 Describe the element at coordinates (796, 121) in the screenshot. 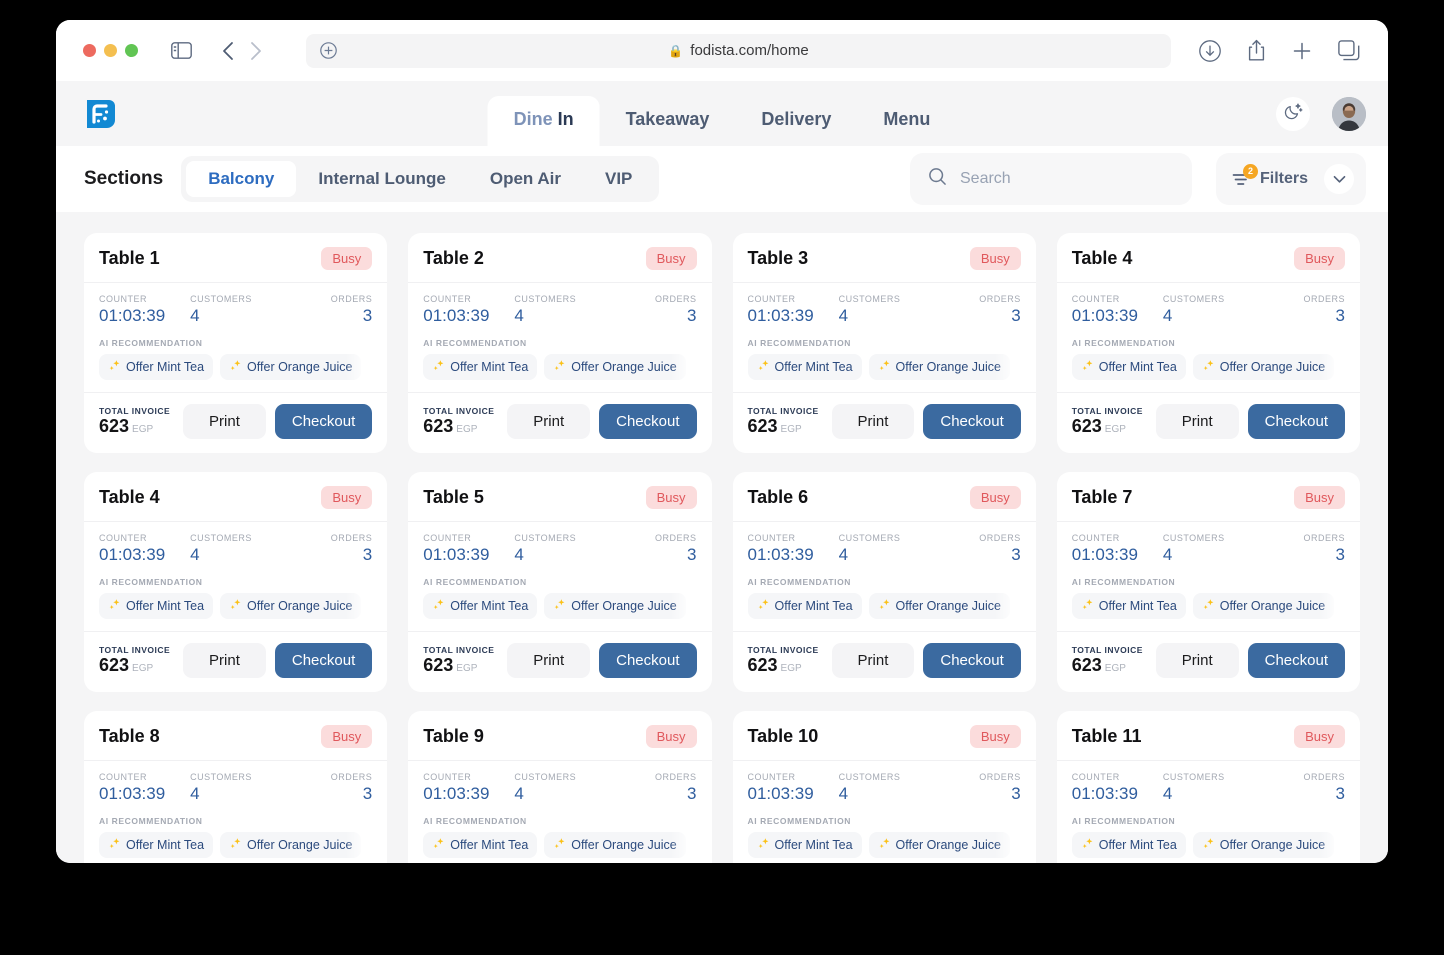

I see `tab-delivery: Delivery` at that location.